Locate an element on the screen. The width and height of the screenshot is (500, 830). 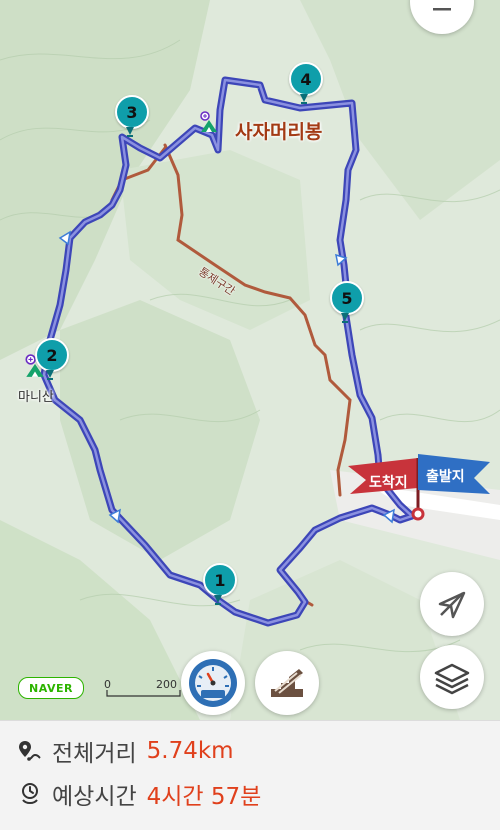
distance-value: 5.74km is located at coordinates (190, 751).